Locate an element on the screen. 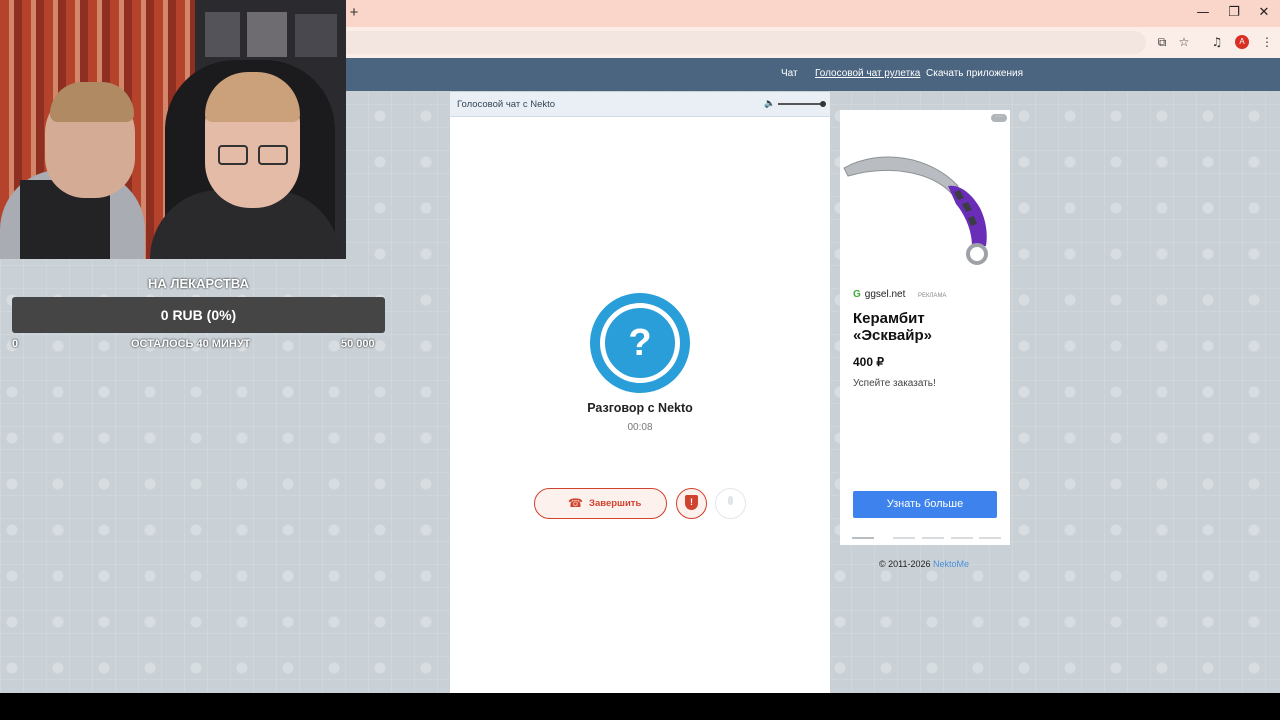 The width and height of the screenshot is (1280, 720). install-icon: ⧉ is located at coordinates (1162, 42).